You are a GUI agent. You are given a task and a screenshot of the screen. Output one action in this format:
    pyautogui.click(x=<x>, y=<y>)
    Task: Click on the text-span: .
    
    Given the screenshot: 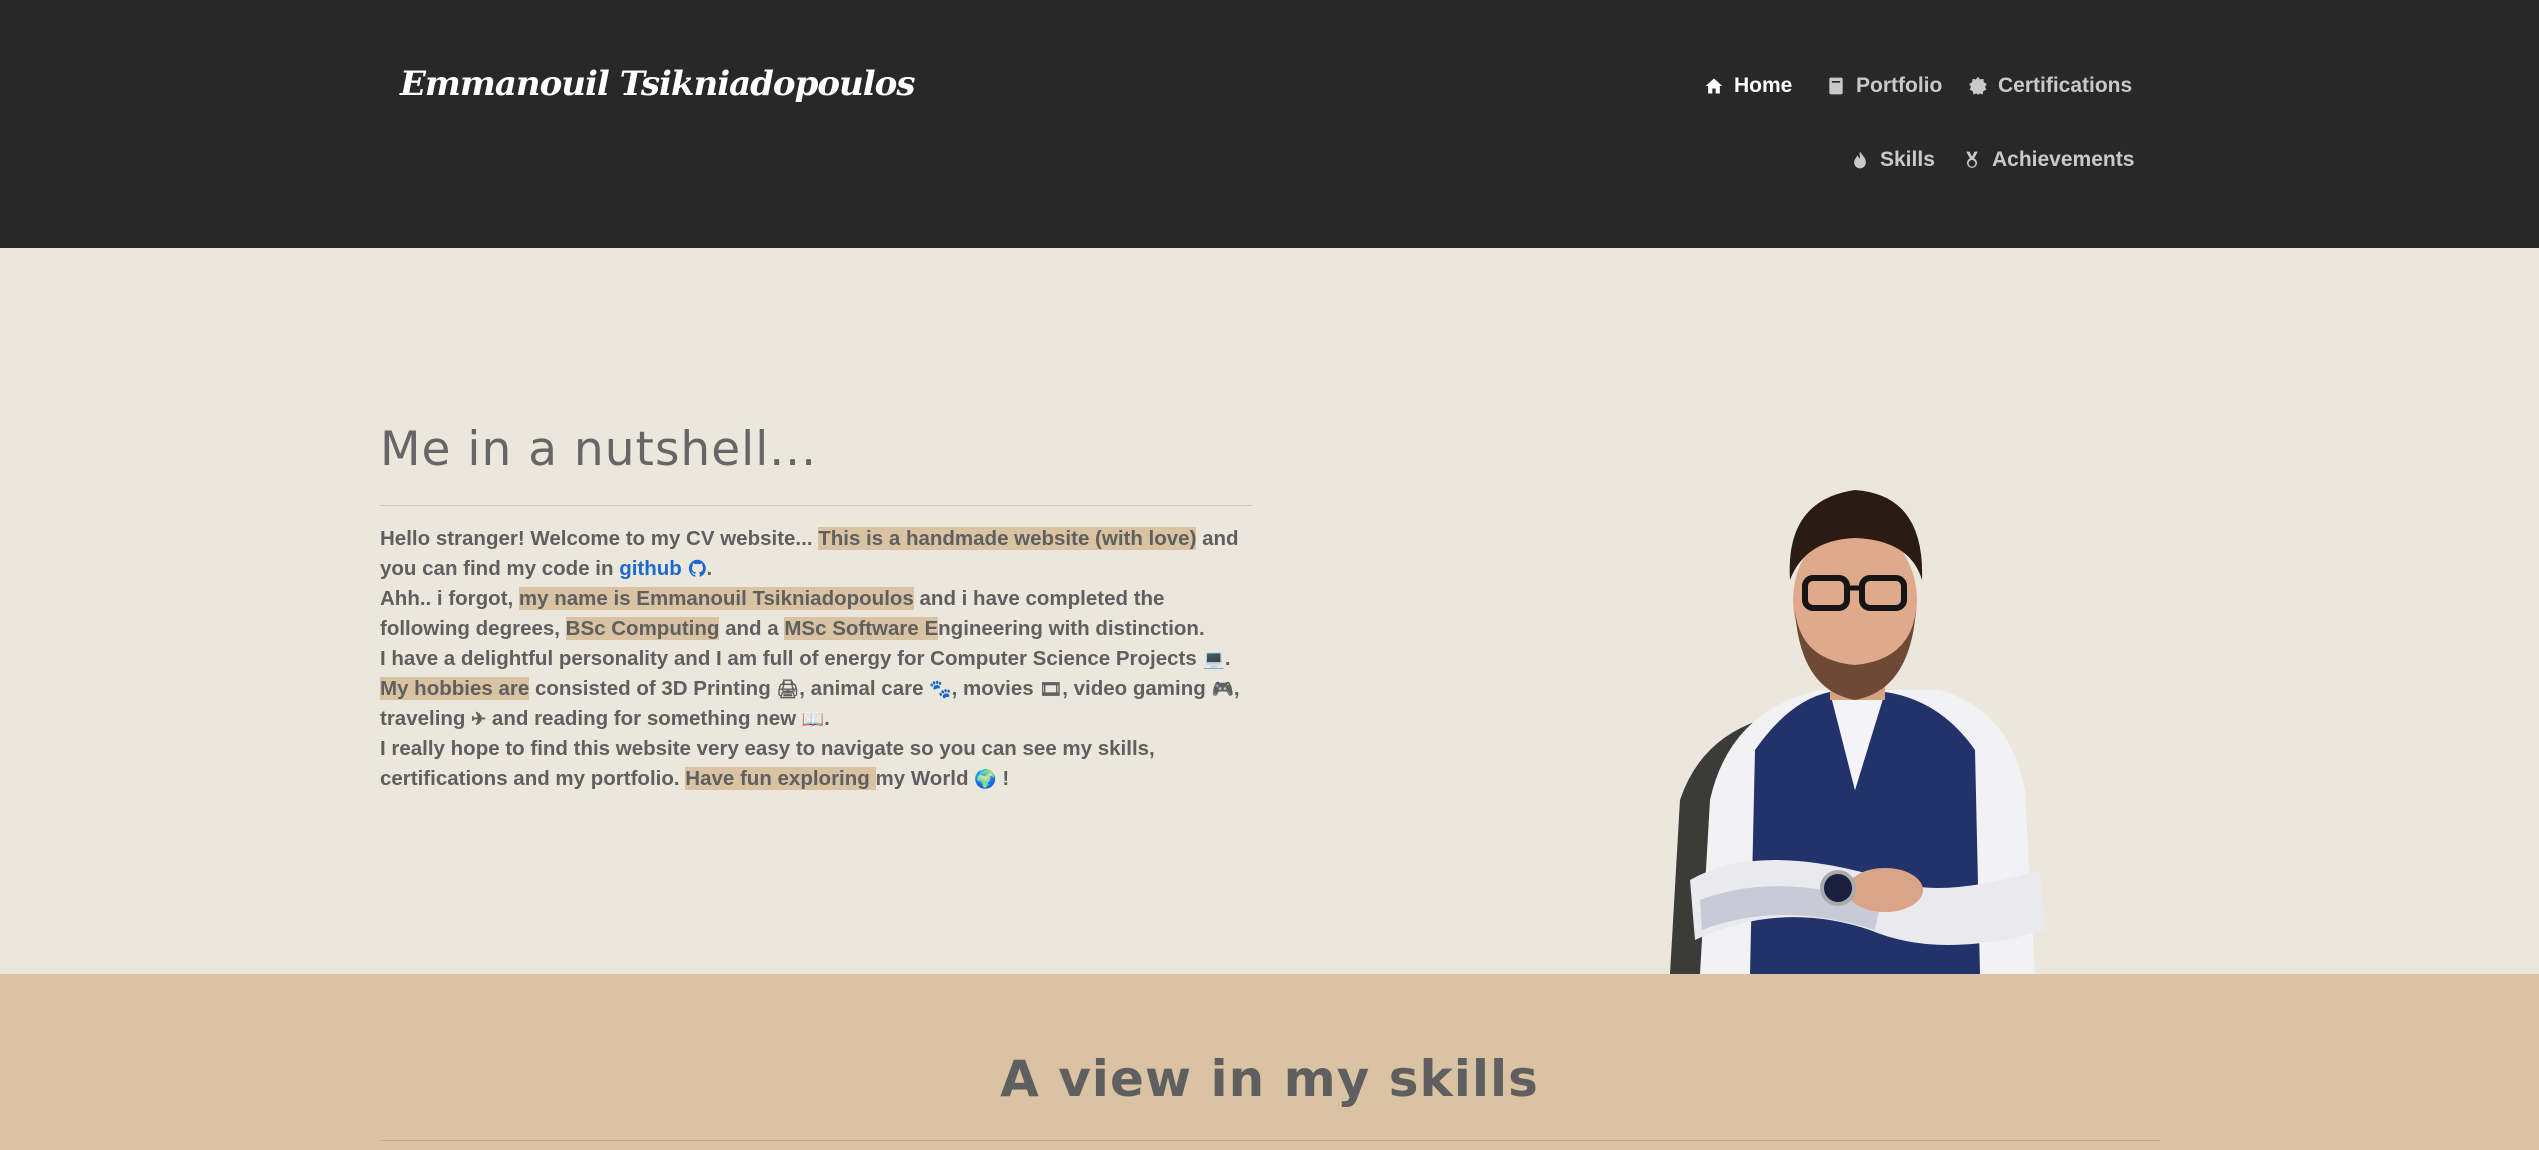 What is the action you would take?
    pyautogui.click(x=709, y=568)
    